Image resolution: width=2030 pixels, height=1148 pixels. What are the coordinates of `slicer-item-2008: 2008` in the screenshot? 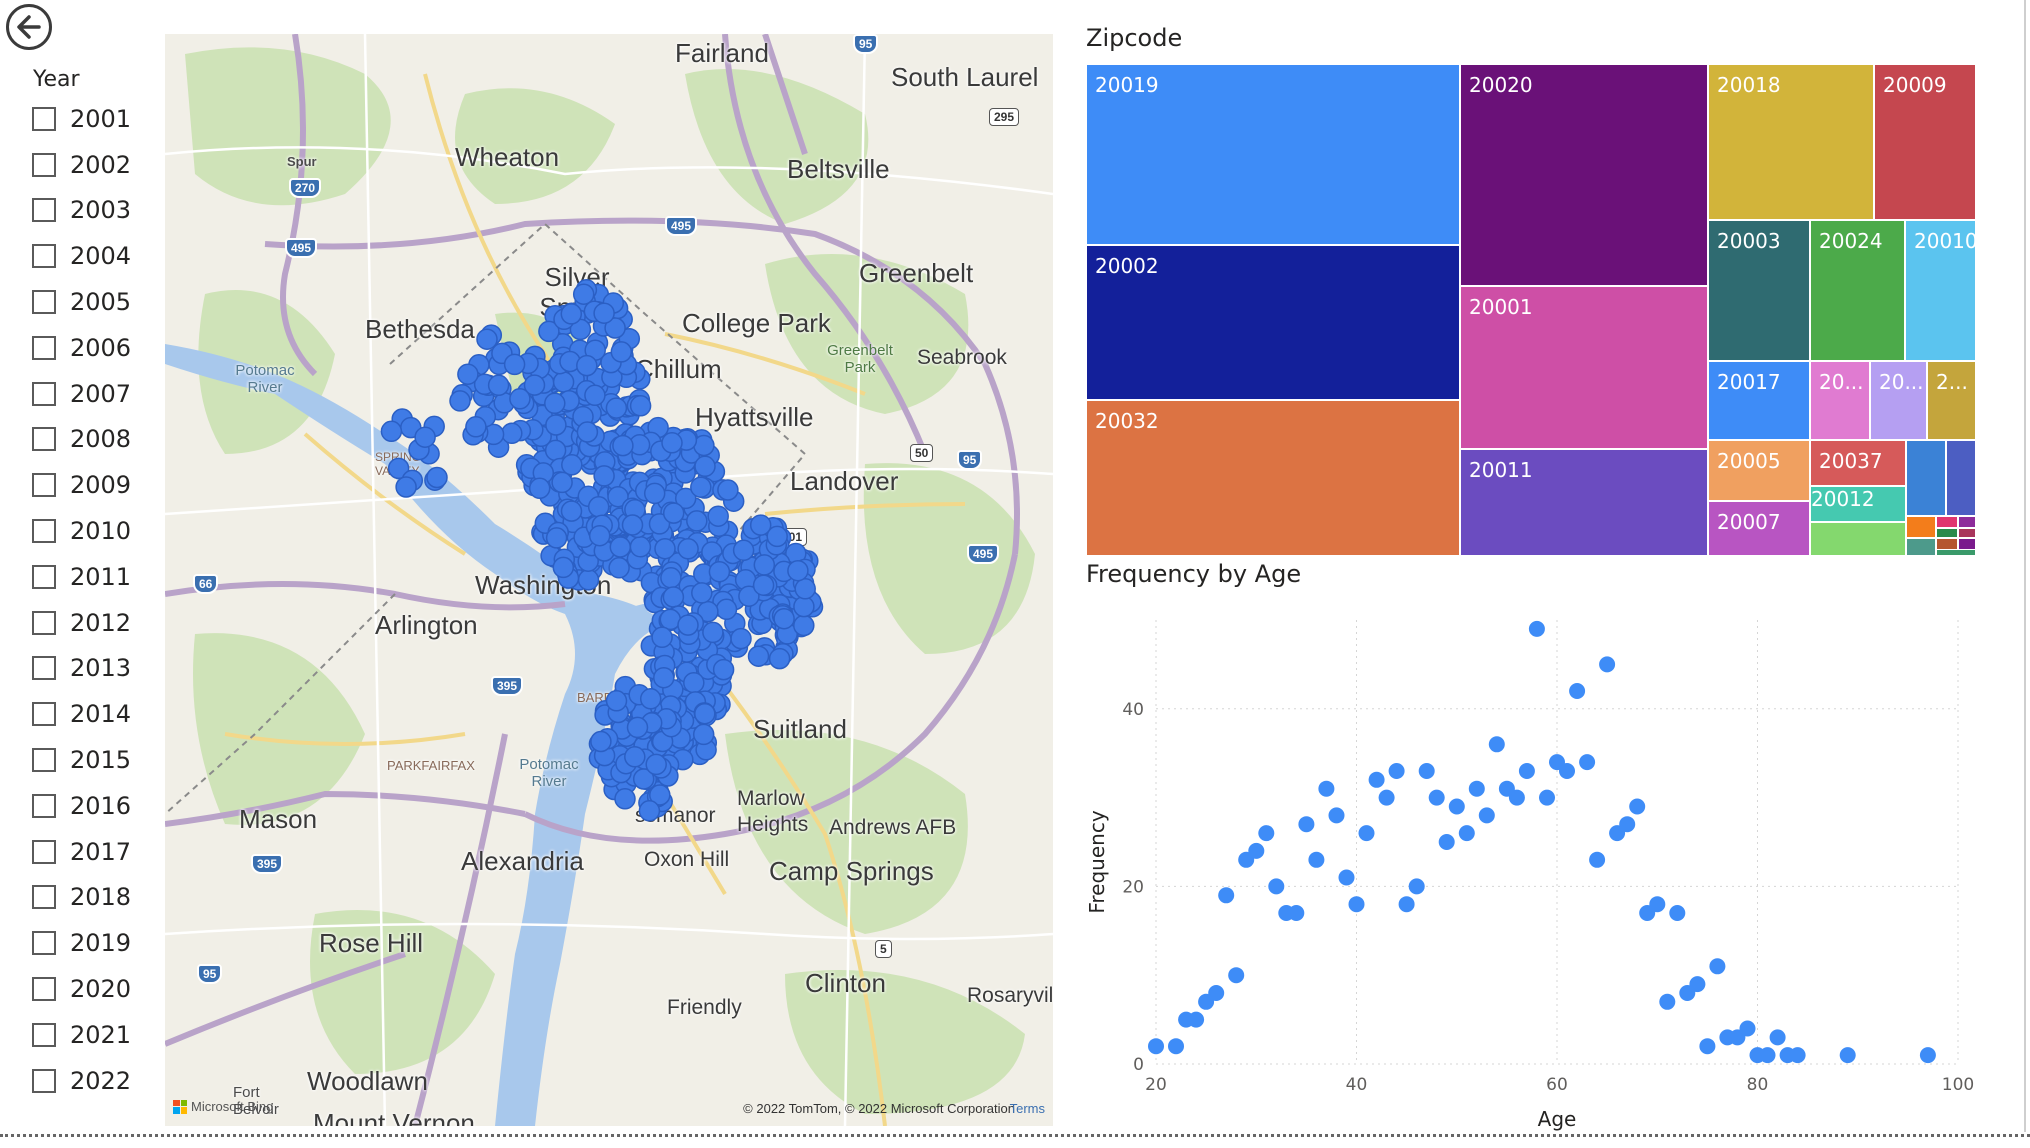 It's located at (100, 440).